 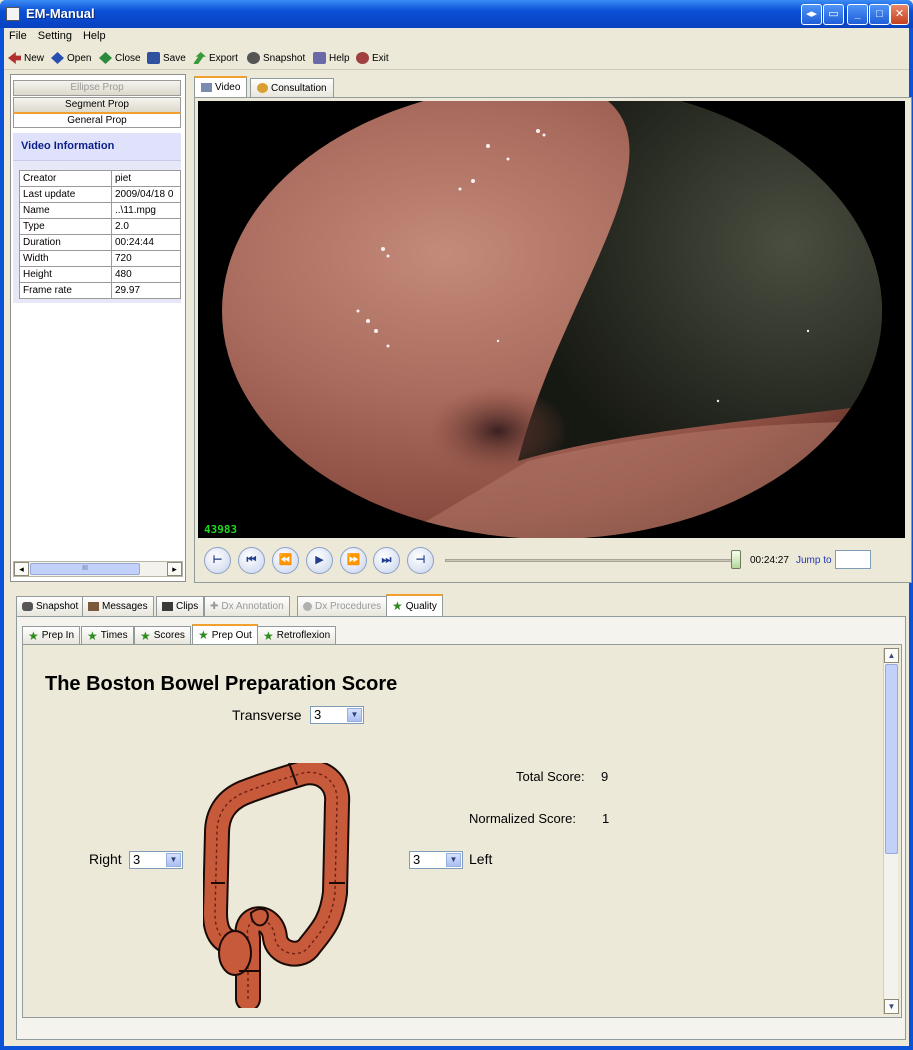 I want to click on go-to-start-button: ⊢, so click(x=217, y=560).